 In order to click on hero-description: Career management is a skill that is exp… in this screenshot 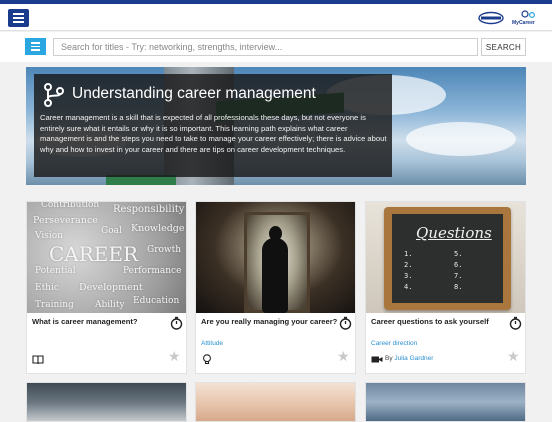, I will do `click(213, 133)`.